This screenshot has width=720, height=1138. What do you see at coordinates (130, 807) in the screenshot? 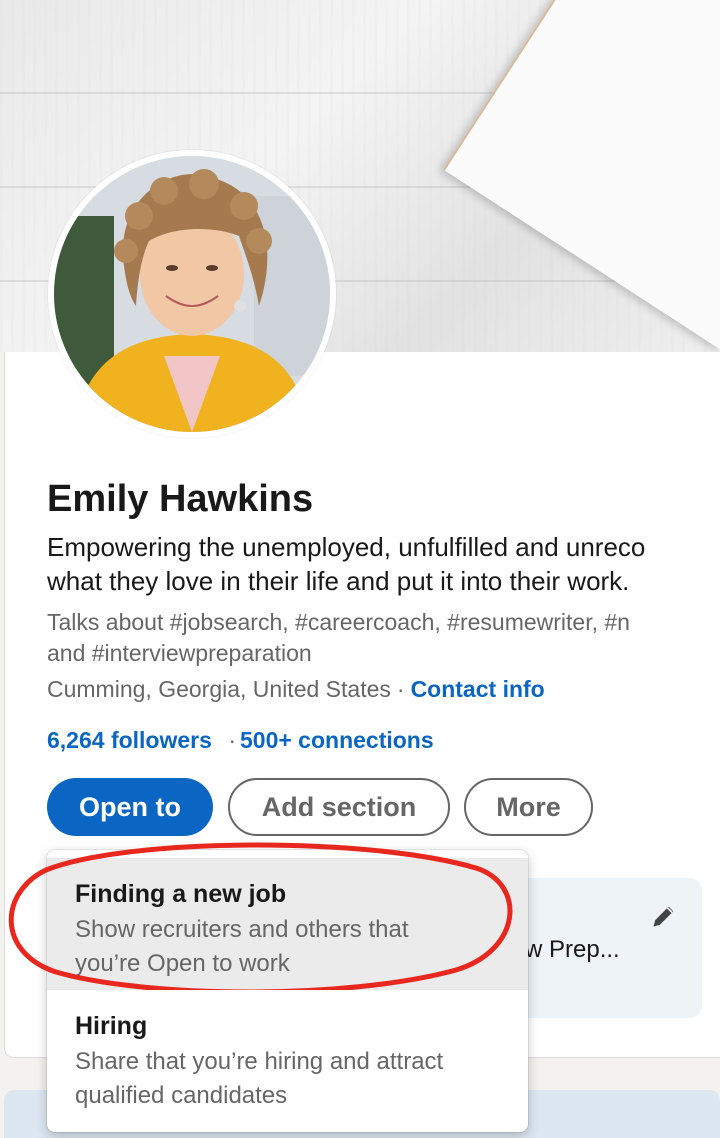
I see `open-to-button: Open to` at bounding box center [130, 807].